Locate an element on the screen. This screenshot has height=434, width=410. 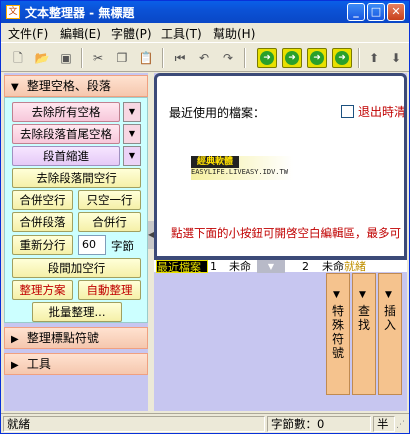
auto-arrange-button: 自動整理 is located at coordinates (109, 290).